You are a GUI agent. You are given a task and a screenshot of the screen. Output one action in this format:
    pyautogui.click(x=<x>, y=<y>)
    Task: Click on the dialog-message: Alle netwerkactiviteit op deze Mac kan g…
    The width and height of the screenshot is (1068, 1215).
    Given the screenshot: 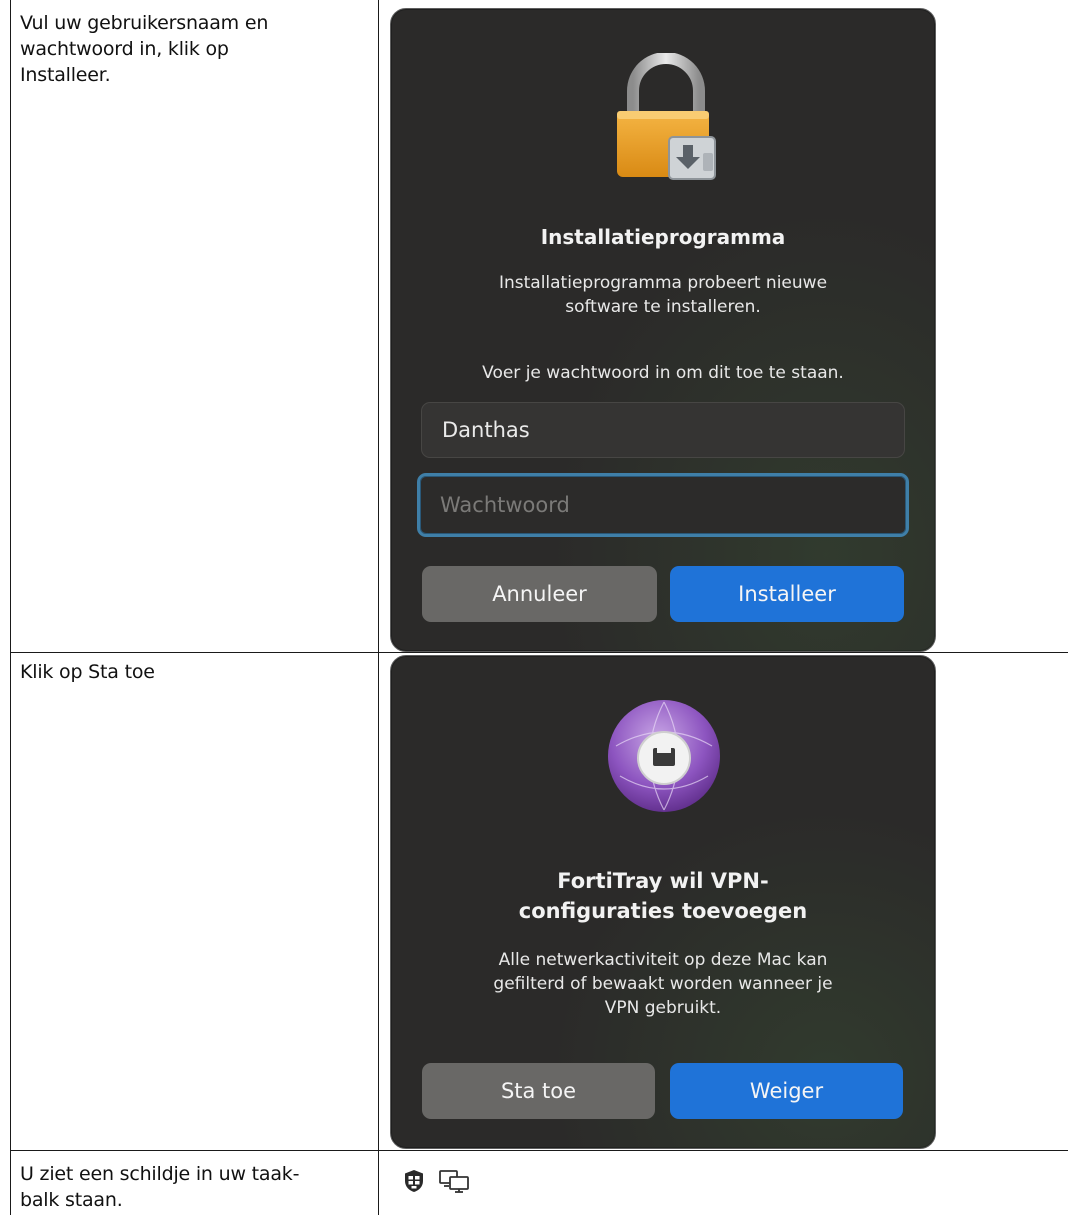 What is the action you would take?
    pyautogui.click(x=663, y=984)
    